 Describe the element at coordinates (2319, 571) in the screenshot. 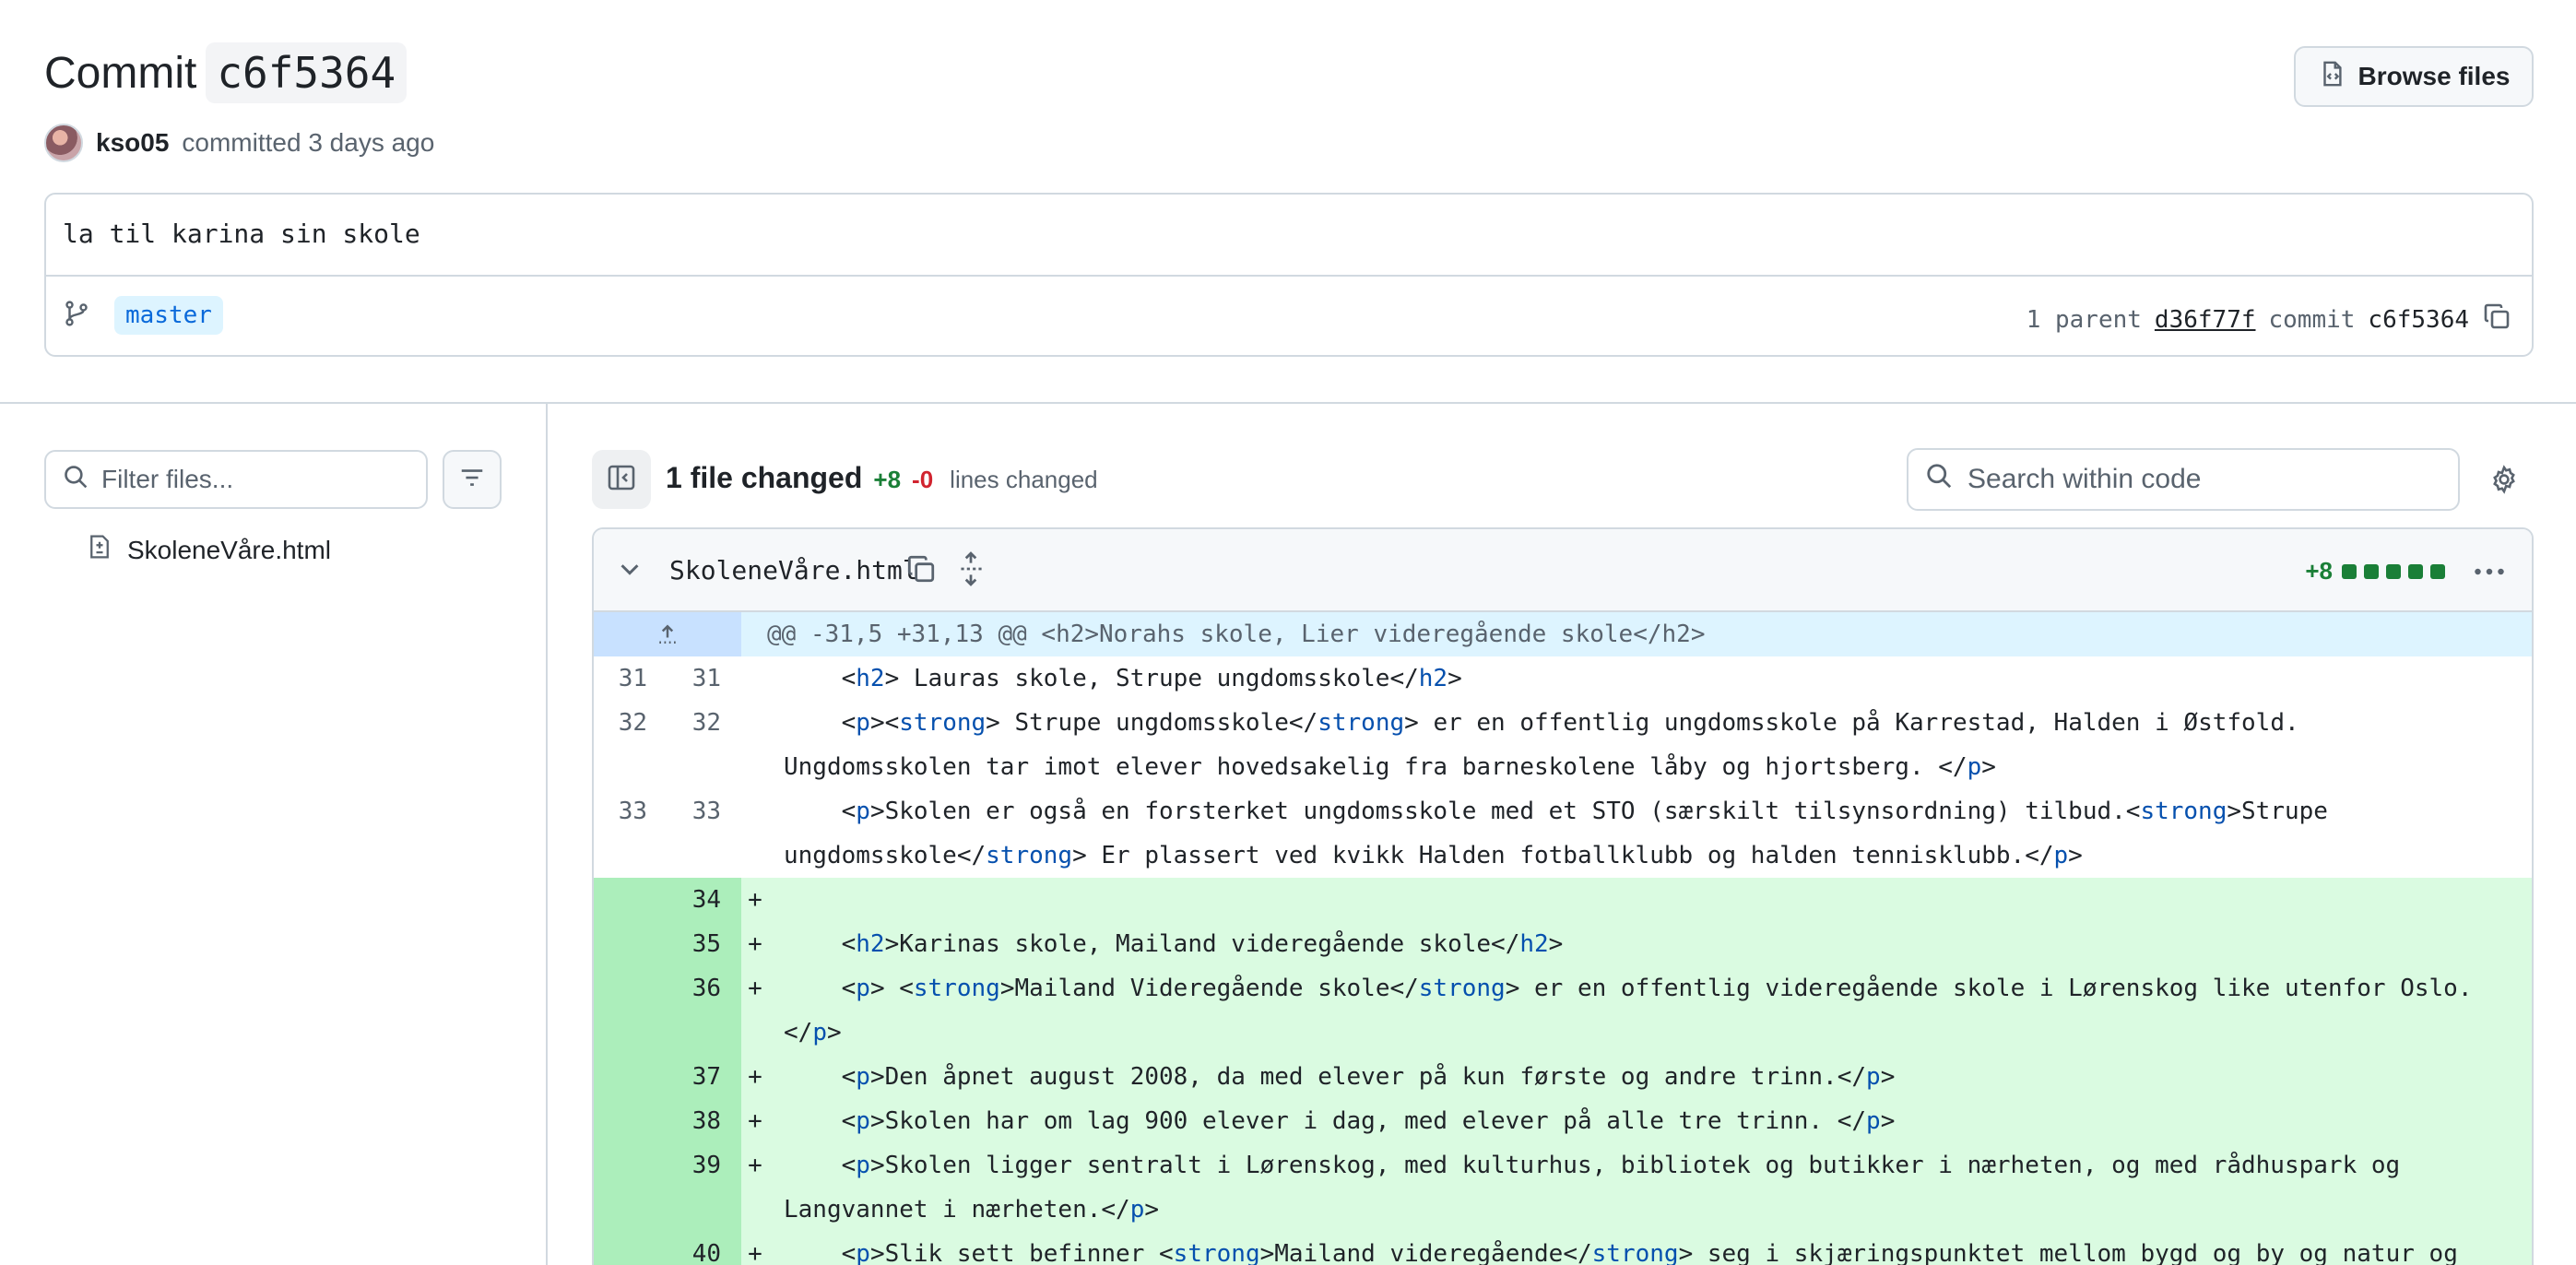

I see `diff-additions: +8` at that location.